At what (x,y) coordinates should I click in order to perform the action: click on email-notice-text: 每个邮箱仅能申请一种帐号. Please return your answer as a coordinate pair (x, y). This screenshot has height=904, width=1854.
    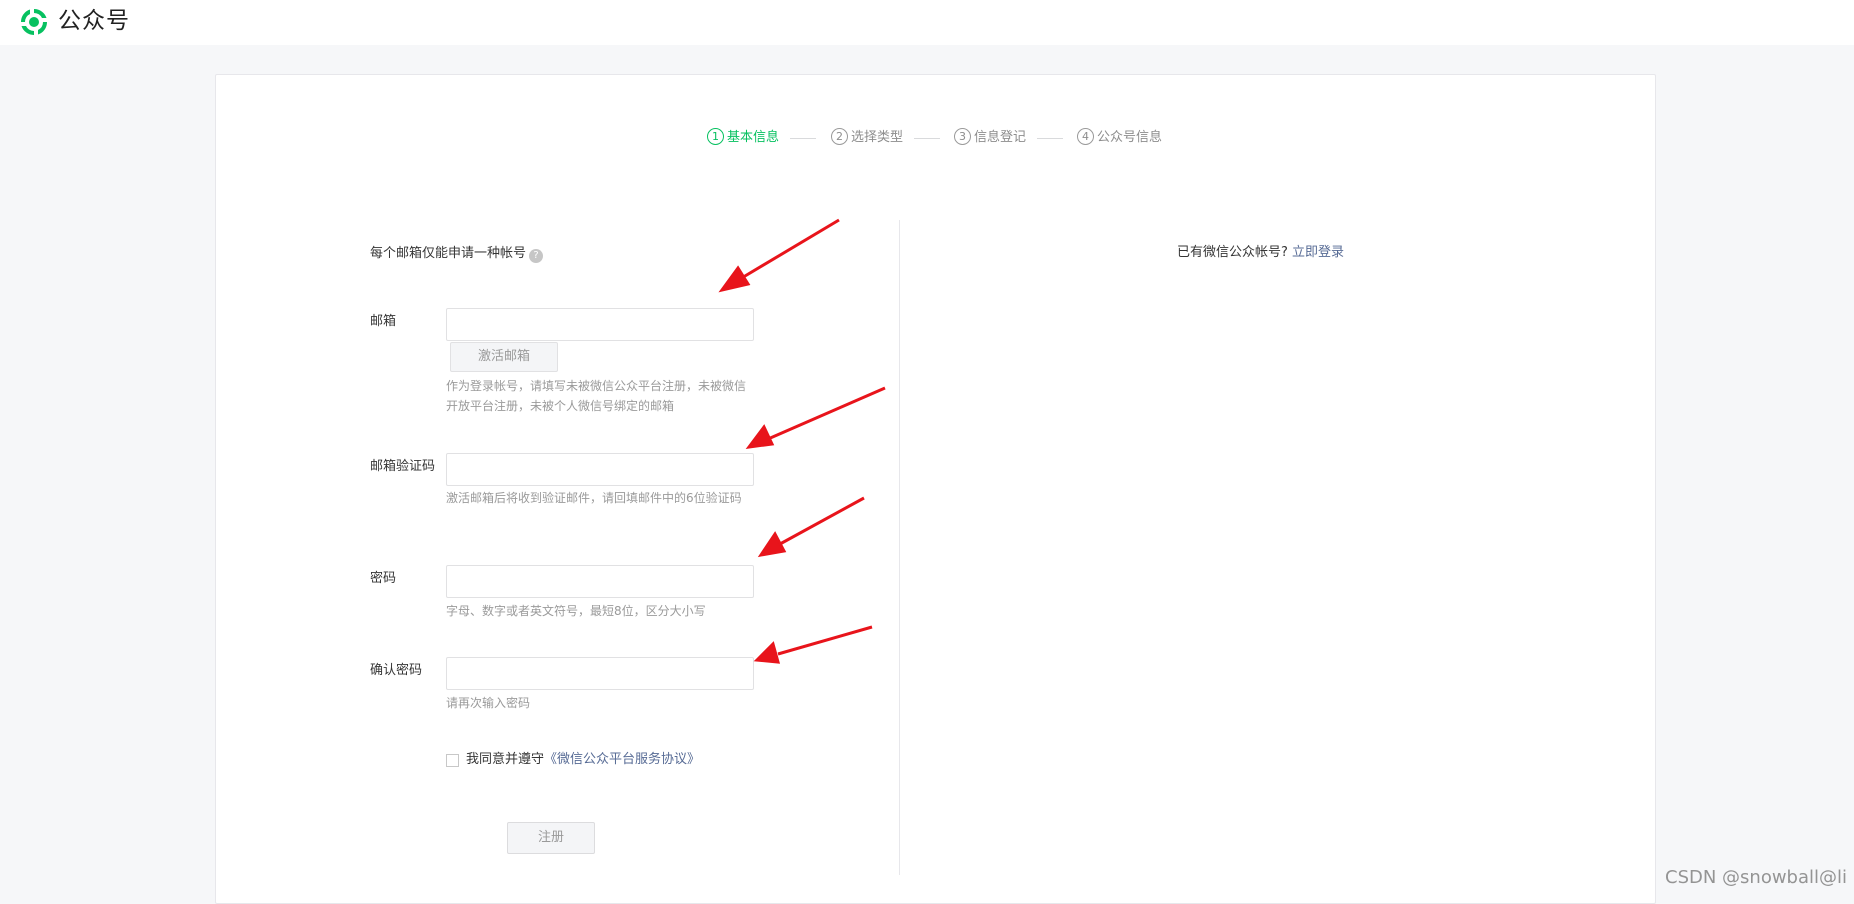
    Looking at the image, I should click on (448, 253).